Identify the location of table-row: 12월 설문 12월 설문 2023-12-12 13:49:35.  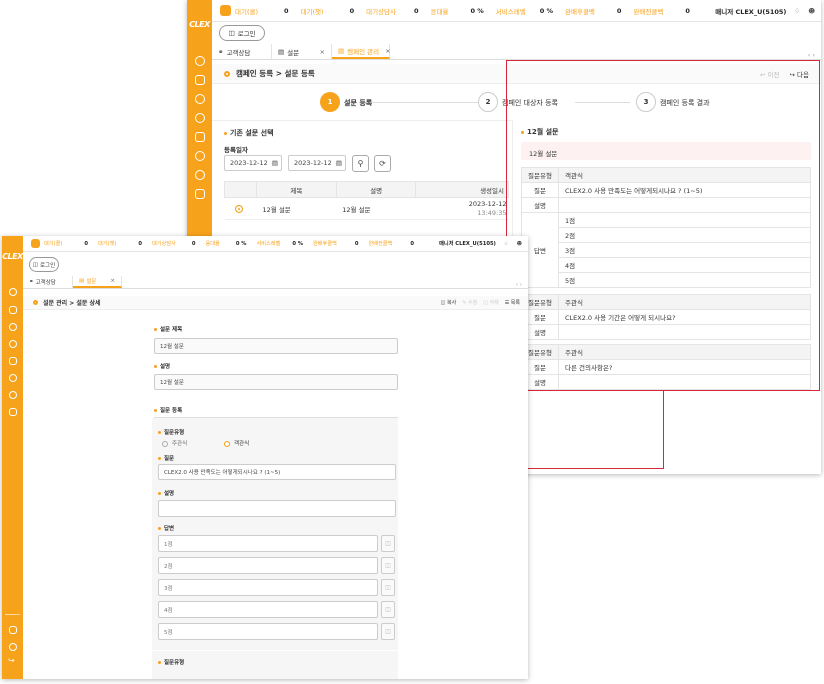
(366, 208).